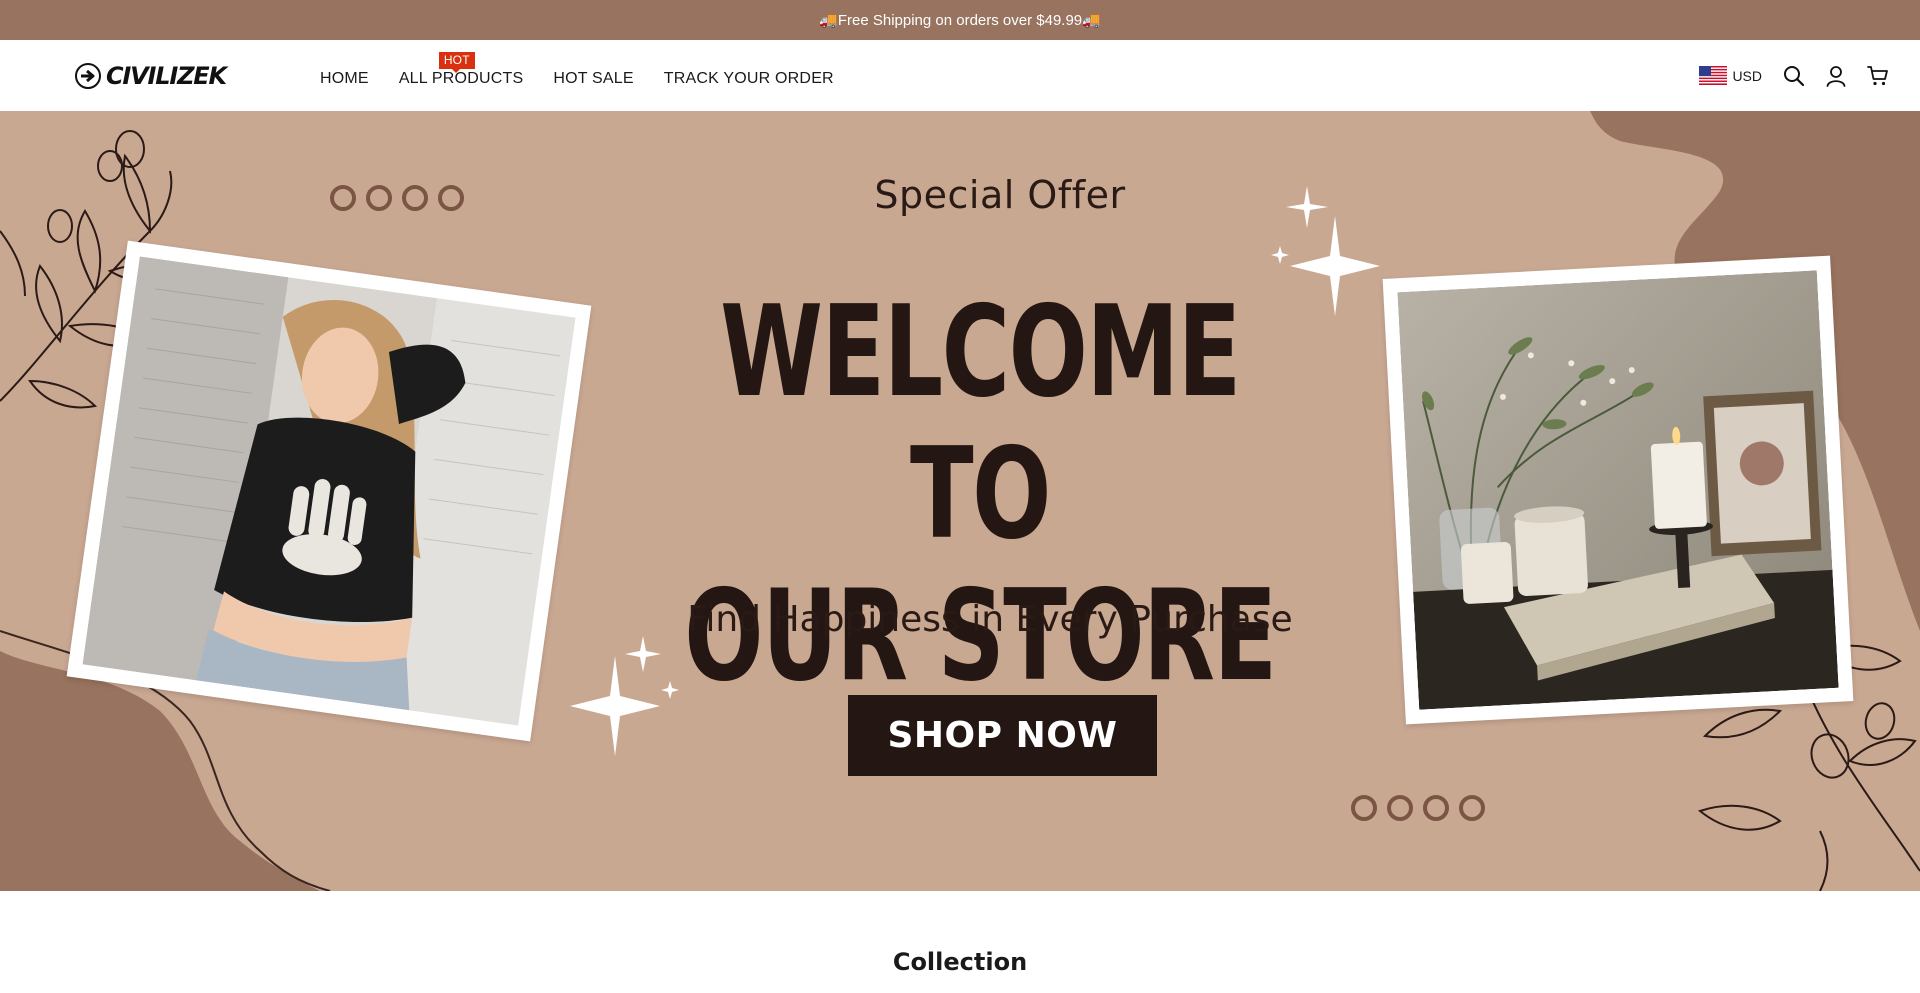  I want to click on nav-track-order: TRACK YOUR ORDER, so click(749, 76).